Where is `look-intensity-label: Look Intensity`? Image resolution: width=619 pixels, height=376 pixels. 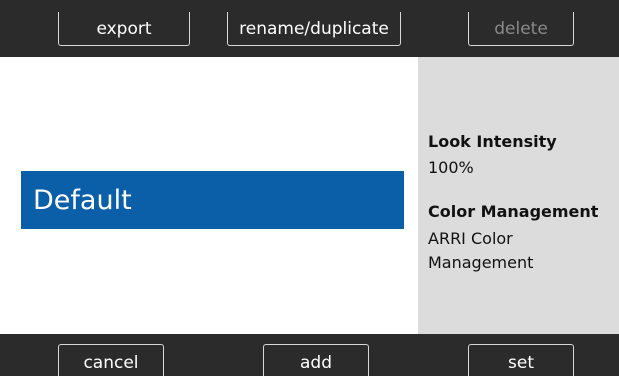 look-intensity-label: Look Intensity is located at coordinates (492, 141).